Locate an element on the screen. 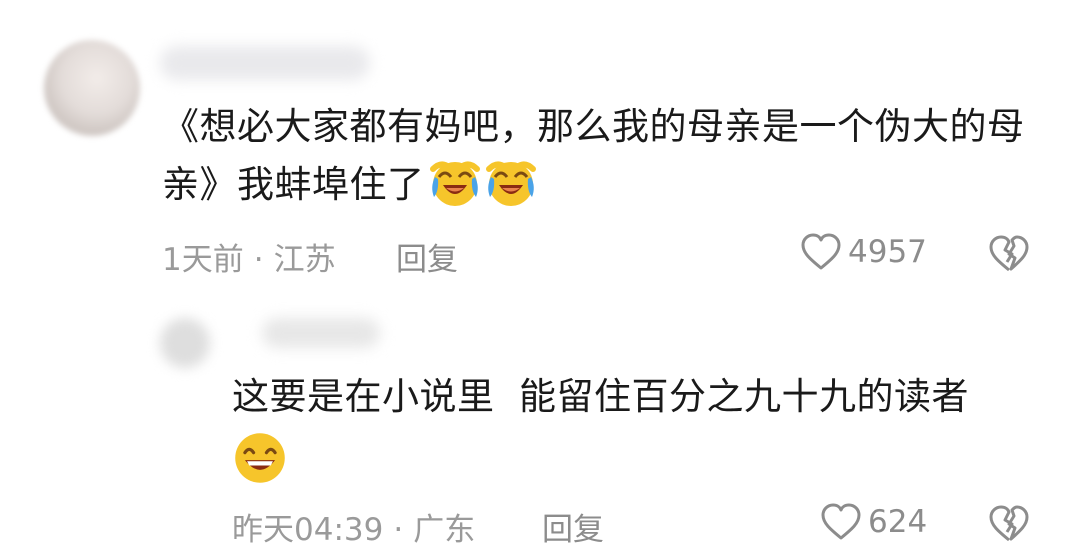  reply-like-button: 624 is located at coordinates (873, 522).